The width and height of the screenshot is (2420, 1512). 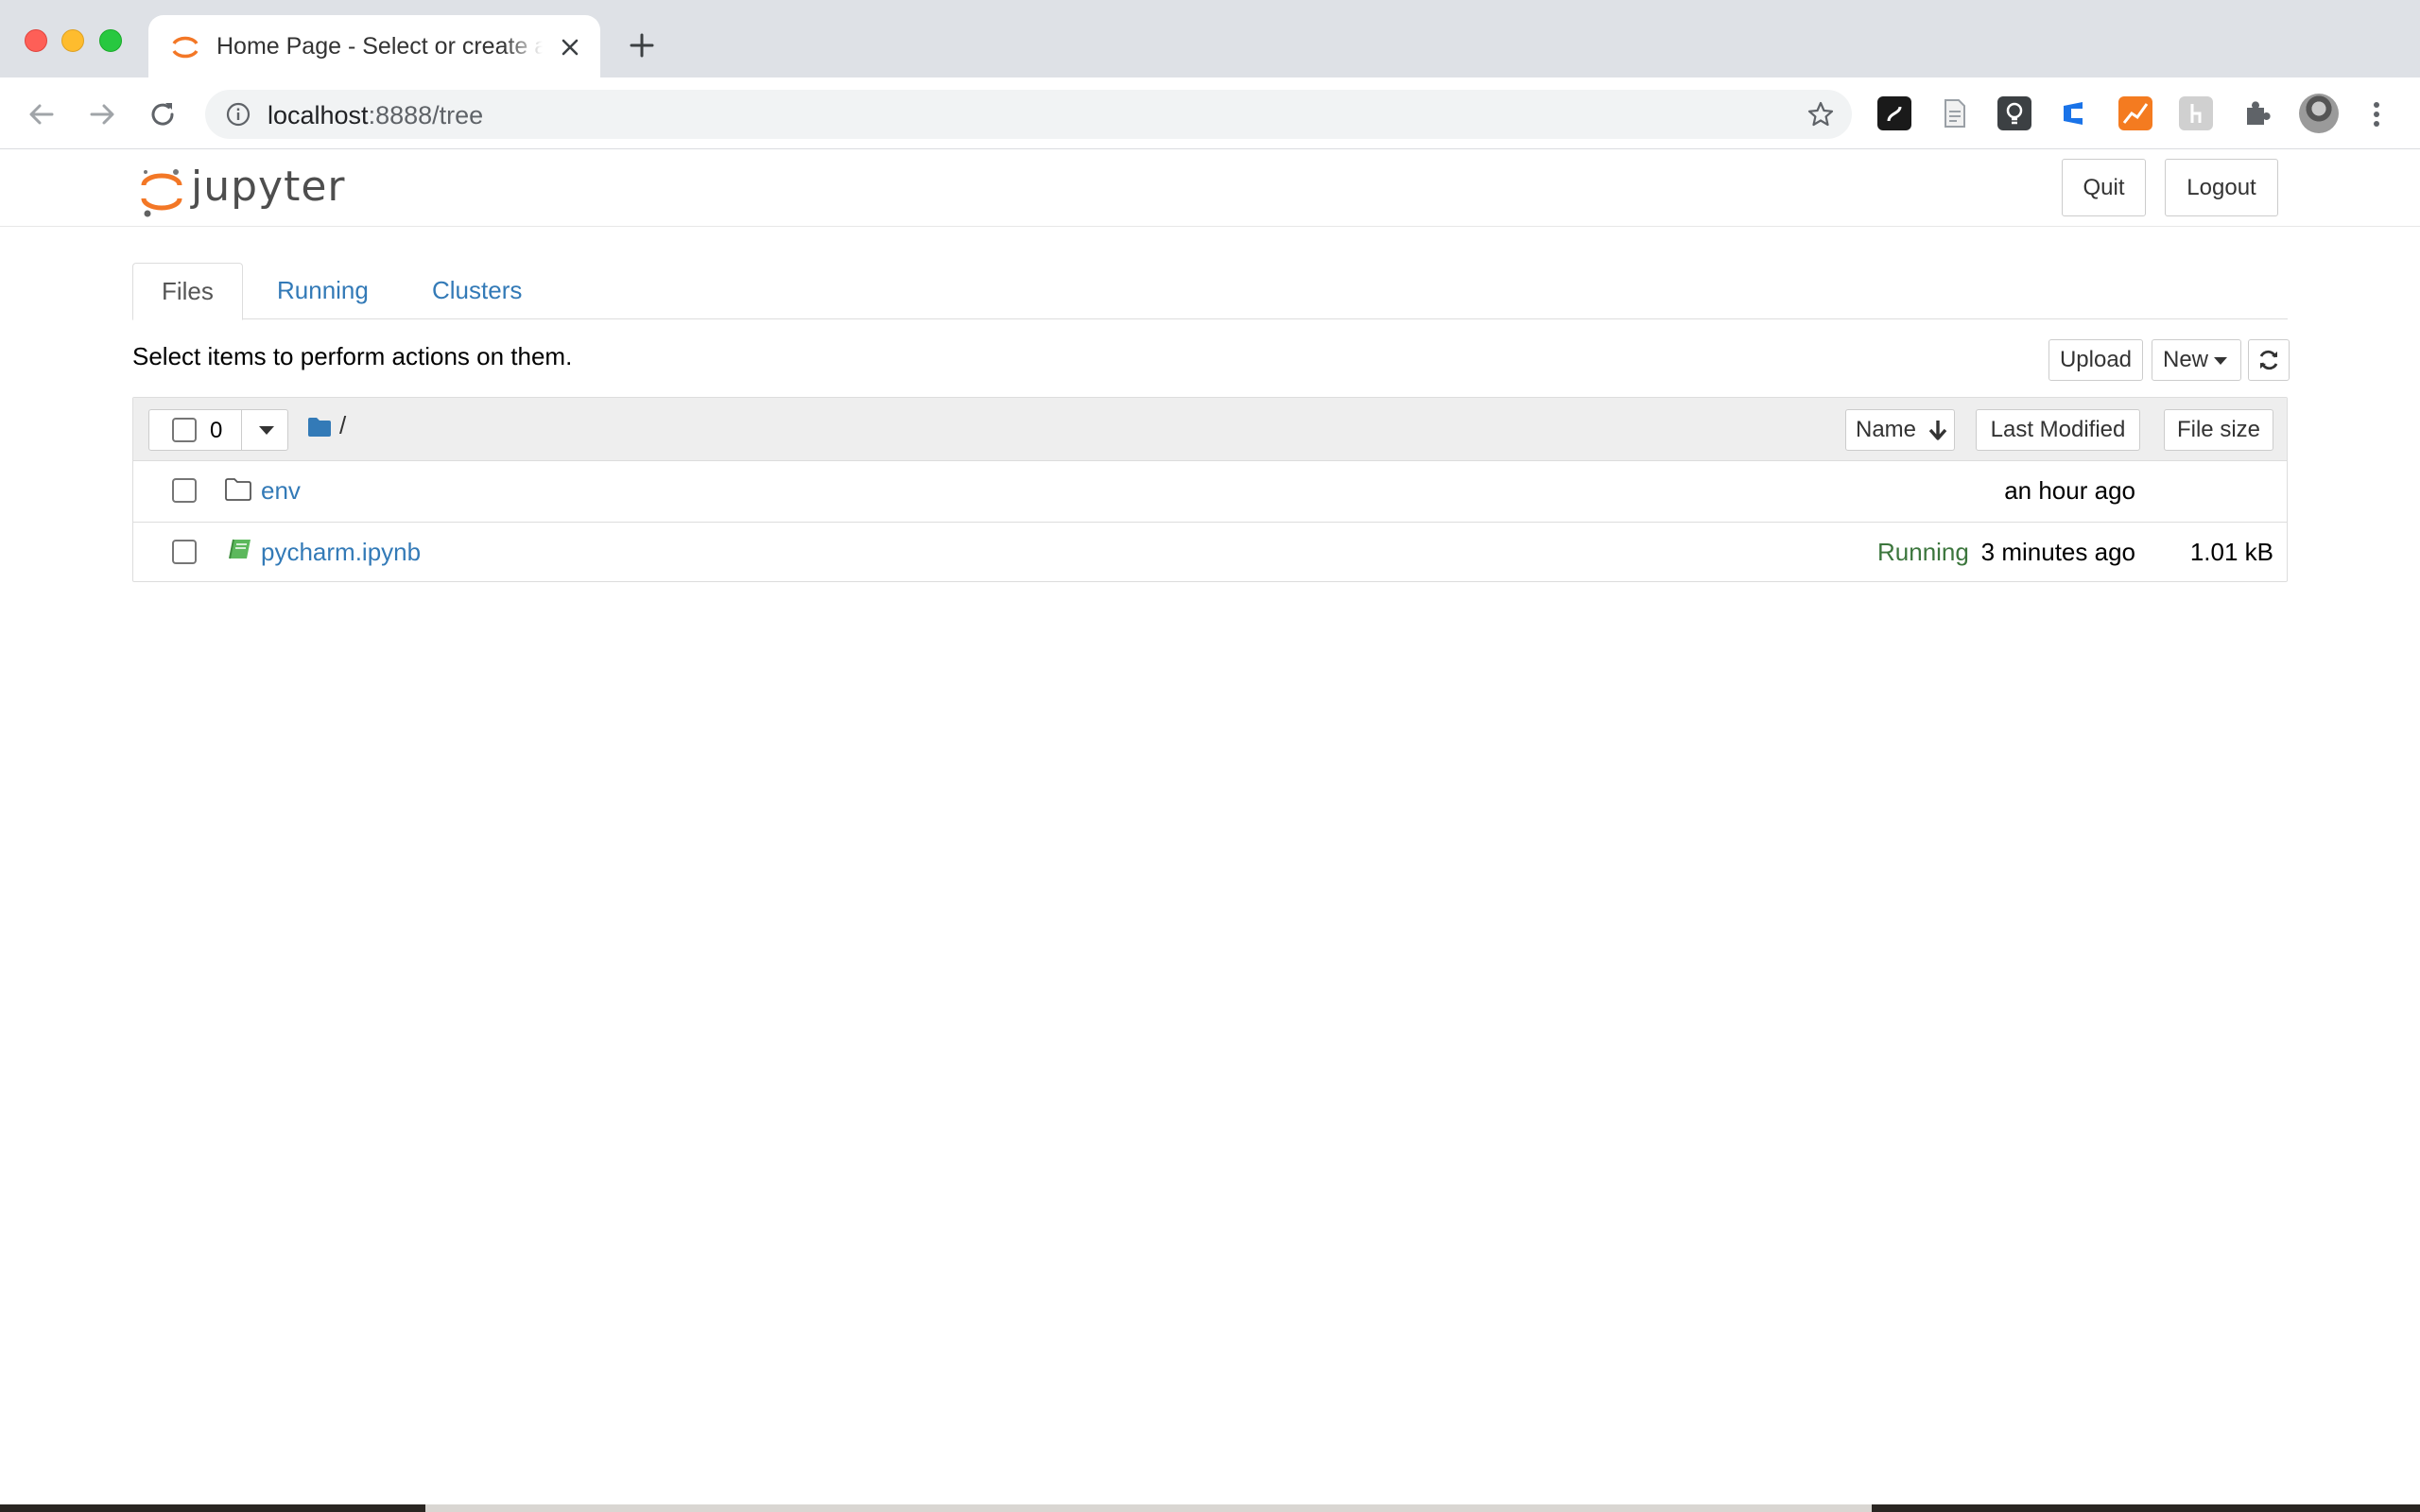 What do you see at coordinates (1210, 291) in the screenshot?
I see `dashboard-tabs: Files Running Clusters` at bounding box center [1210, 291].